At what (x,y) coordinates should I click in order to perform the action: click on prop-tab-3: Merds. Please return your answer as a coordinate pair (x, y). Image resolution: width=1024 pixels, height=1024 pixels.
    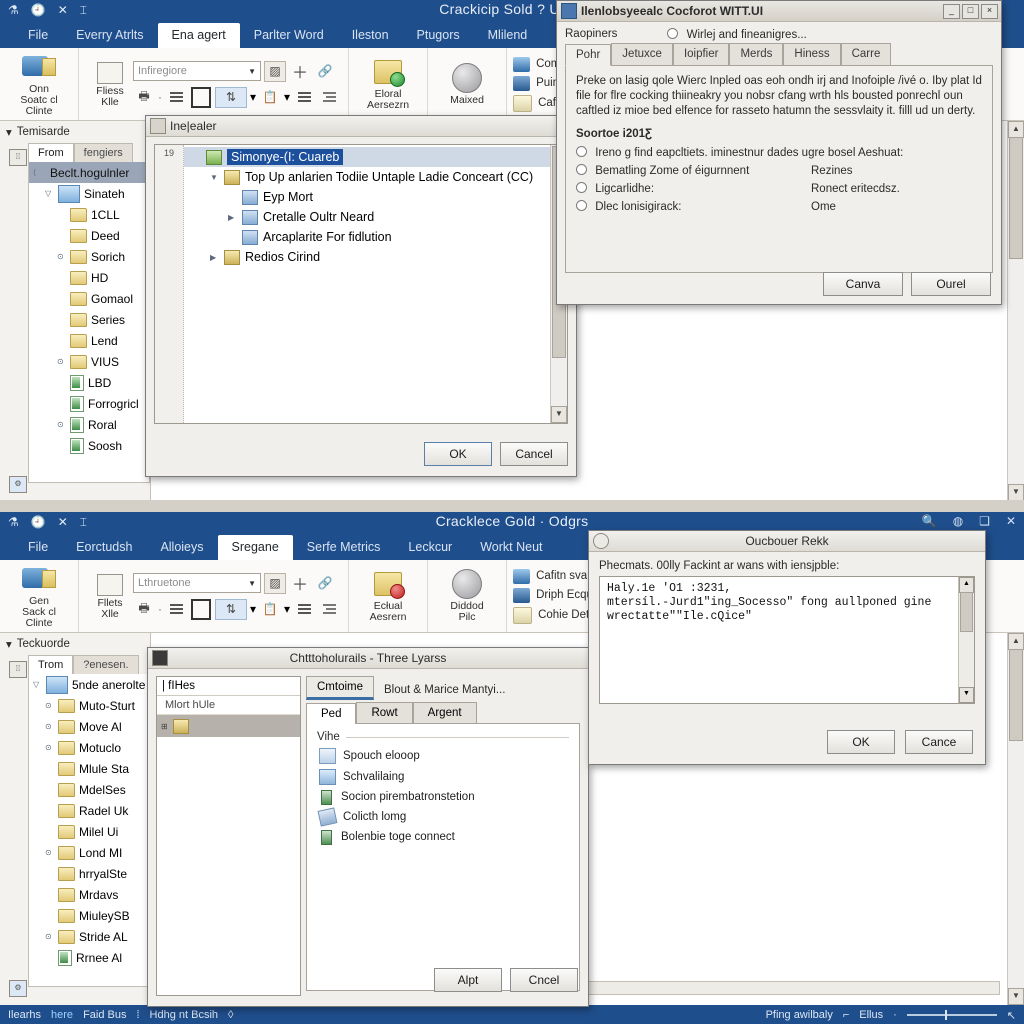
    Looking at the image, I should click on (756, 54).